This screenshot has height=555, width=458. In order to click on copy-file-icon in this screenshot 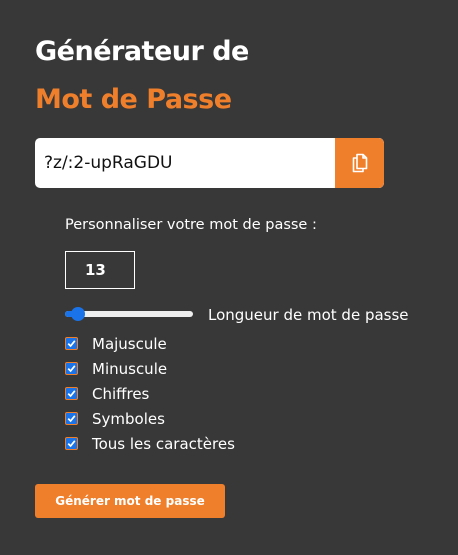, I will do `click(359, 163)`.